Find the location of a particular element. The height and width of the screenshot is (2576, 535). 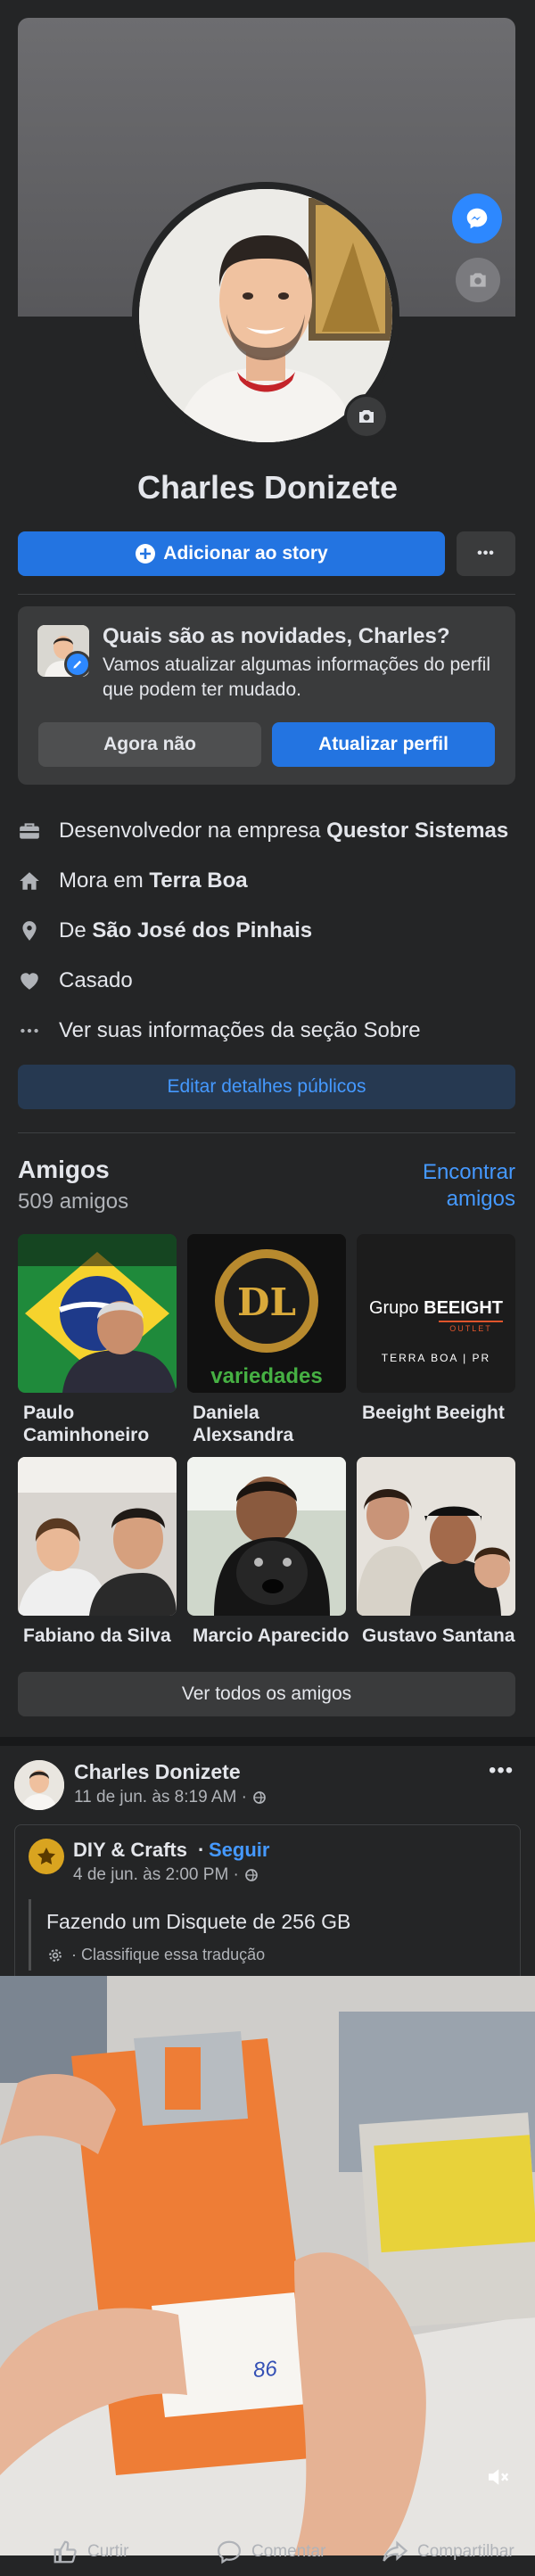

friend-photo: DL variedades is located at coordinates (266, 1313).